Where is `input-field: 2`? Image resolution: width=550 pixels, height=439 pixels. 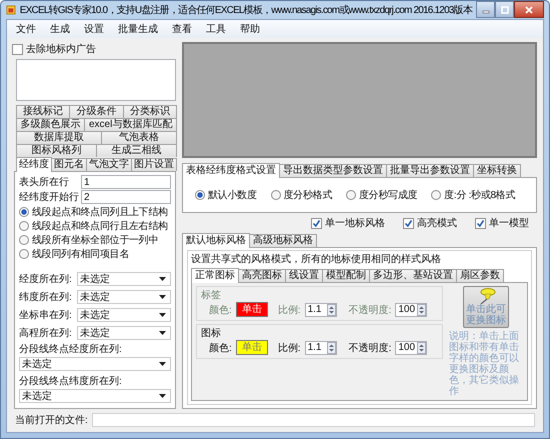 input-field: 2 is located at coordinates (126, 197).